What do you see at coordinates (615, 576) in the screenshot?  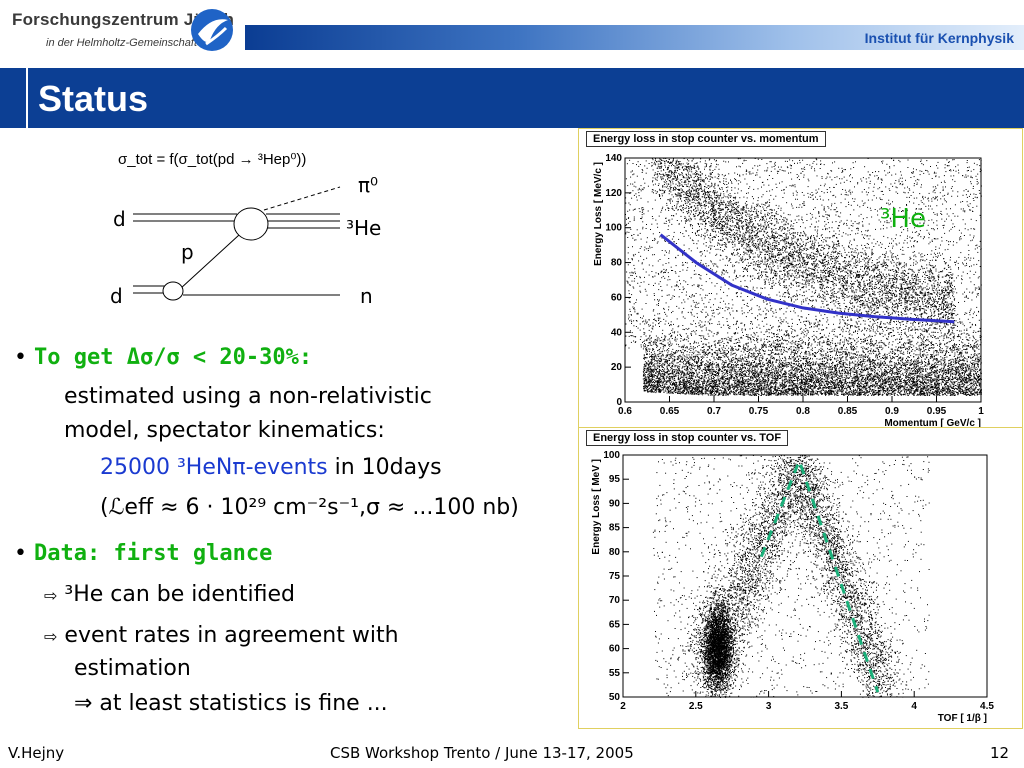 I see `y-tick-label: 75` at bounding box center [615, 576].